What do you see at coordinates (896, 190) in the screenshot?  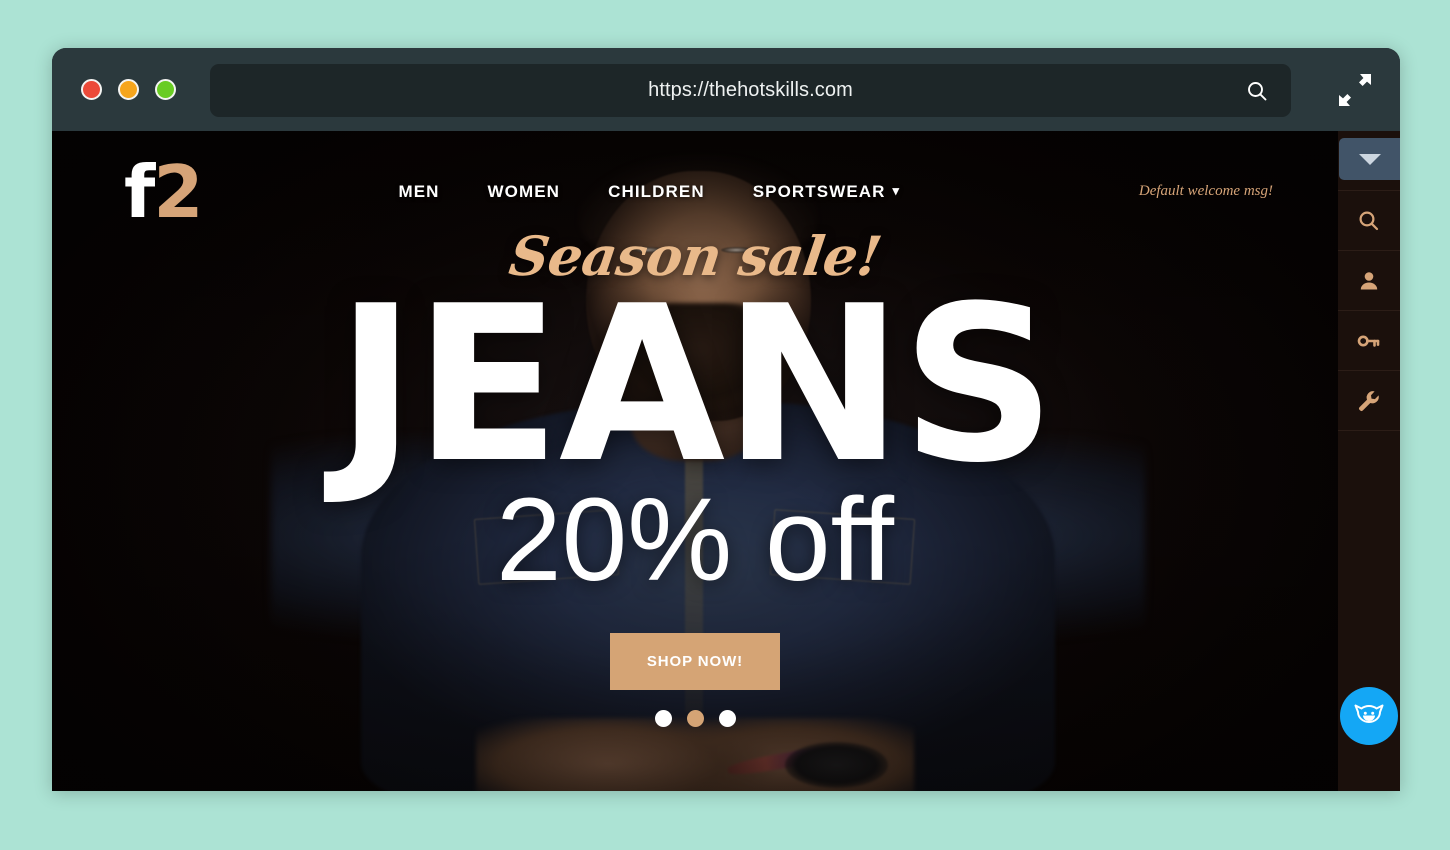 I see `chevron-down-icon: ▾` at bounding box center [896, 190].